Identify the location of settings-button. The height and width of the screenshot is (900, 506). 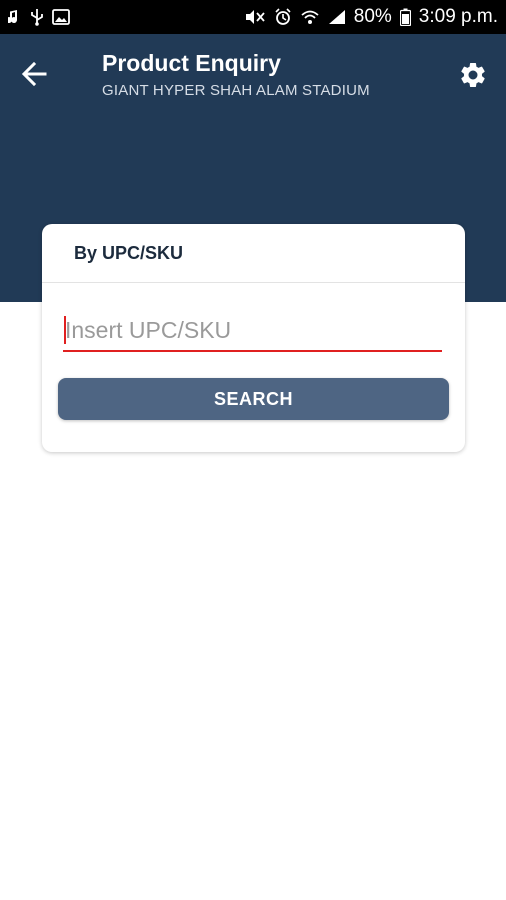
(473, 77).